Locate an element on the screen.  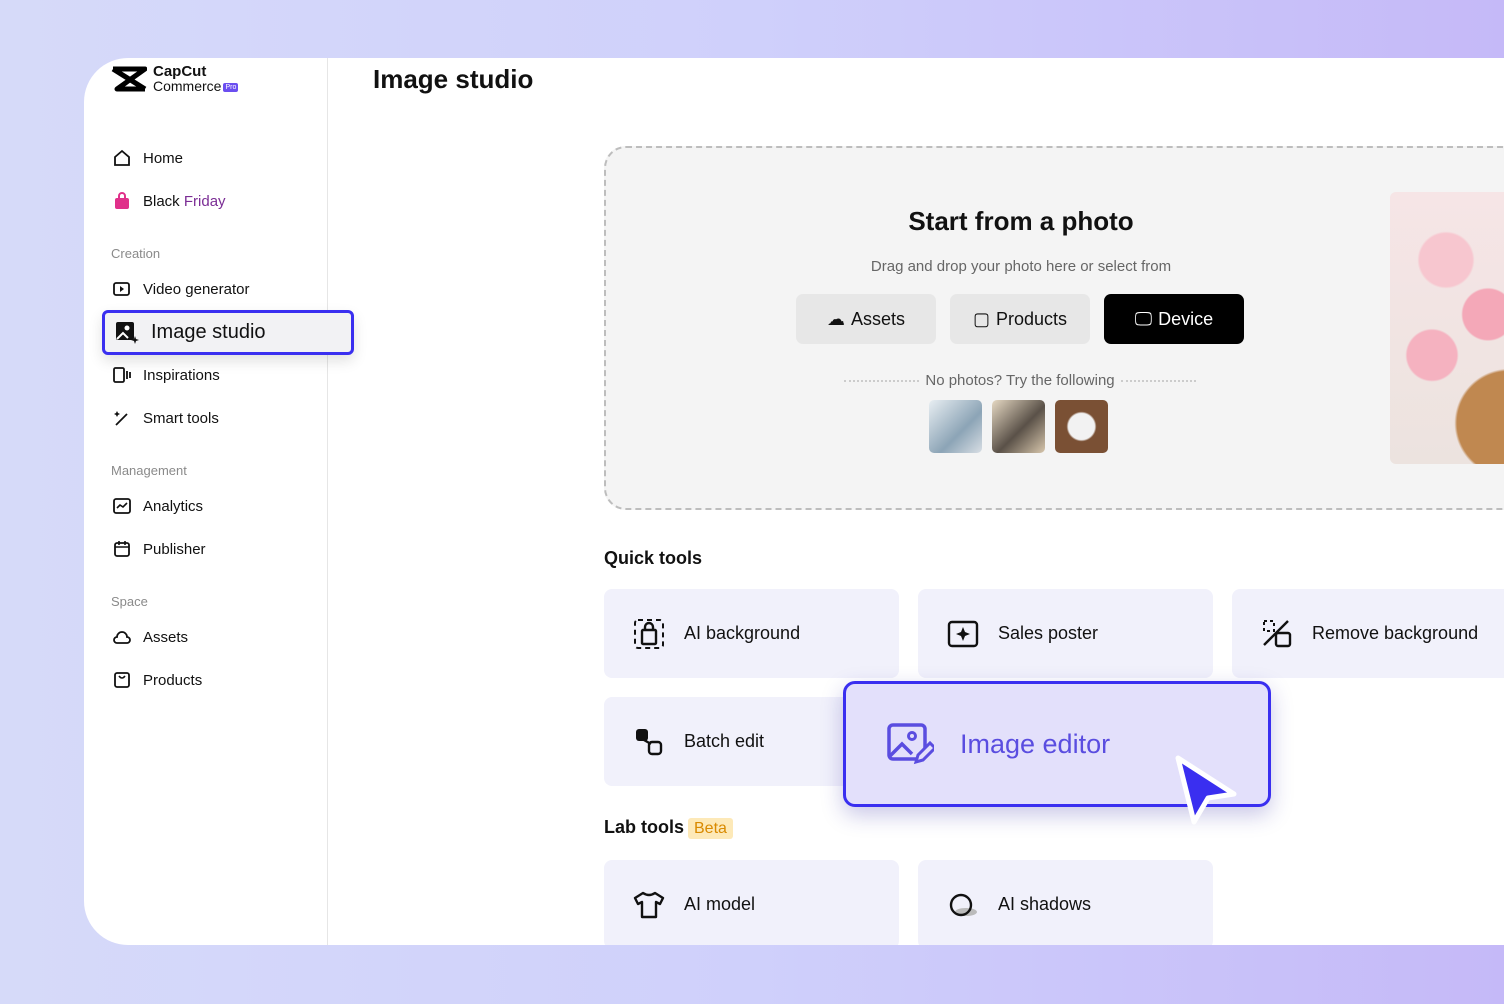
flower-preview-image is located at coordinates (1447, 328).